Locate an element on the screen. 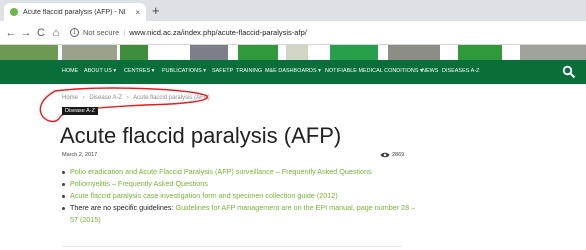 The width and height of the screenshot is (586, 250). nav-item-me-dashboards: M&E DASHBOARDS ▾ is located at coordinates (293, 71).